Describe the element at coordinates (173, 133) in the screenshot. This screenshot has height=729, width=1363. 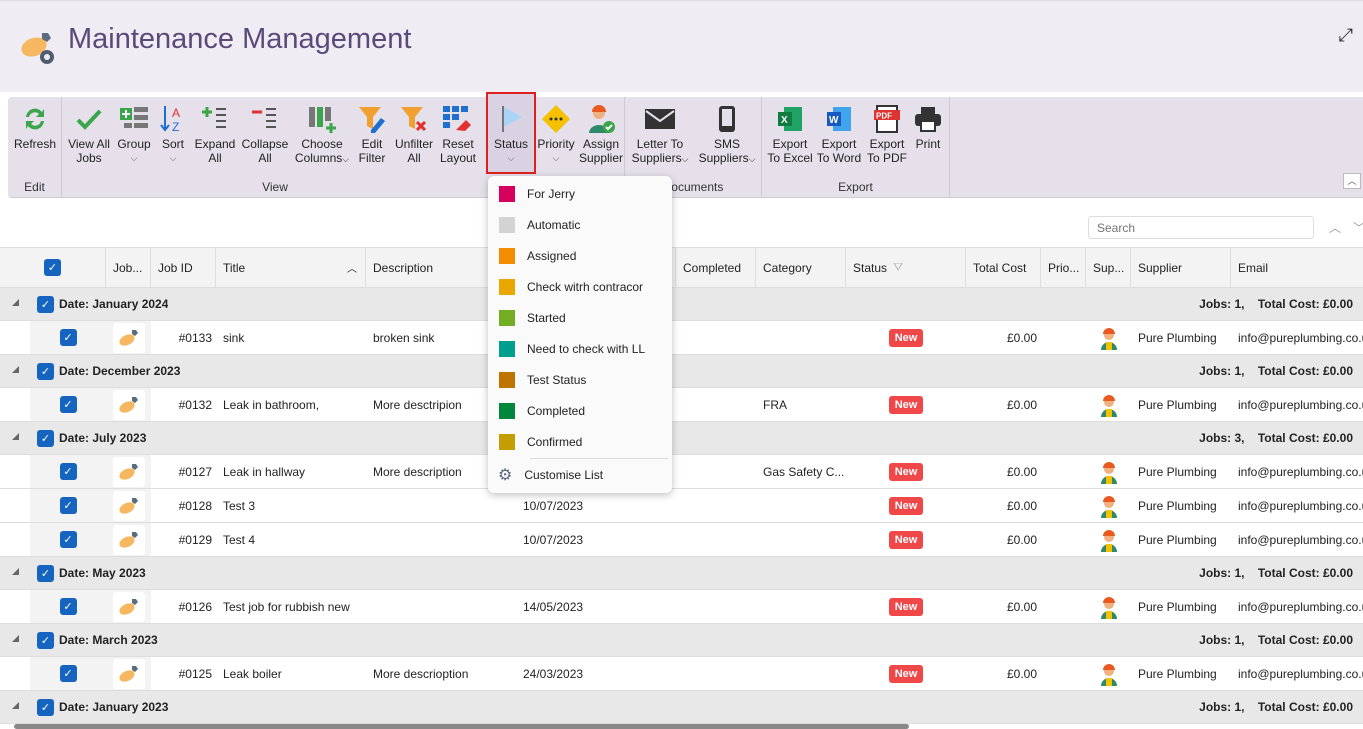
I see `sort-button: A Z Sort ⌵` at that location.